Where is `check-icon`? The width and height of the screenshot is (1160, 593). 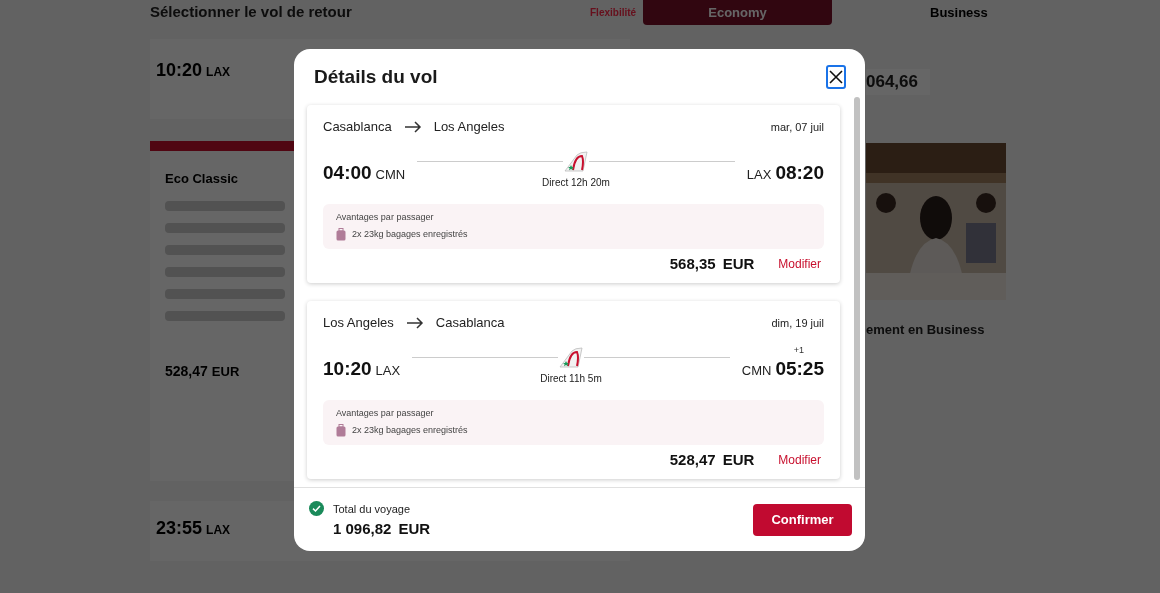 check-icon is located at coordinates (316, 508).